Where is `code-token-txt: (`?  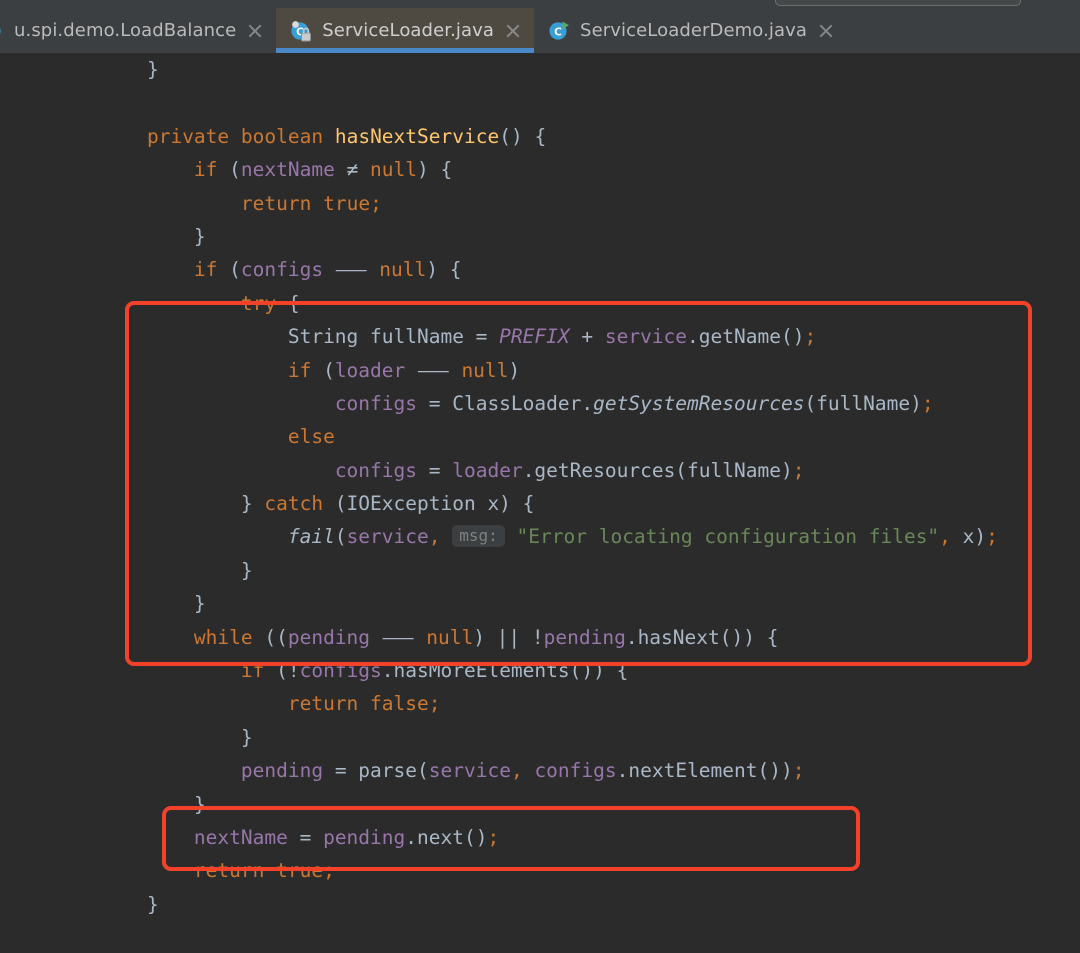 code-token-txt: ( is located at coordinates (229, 170).